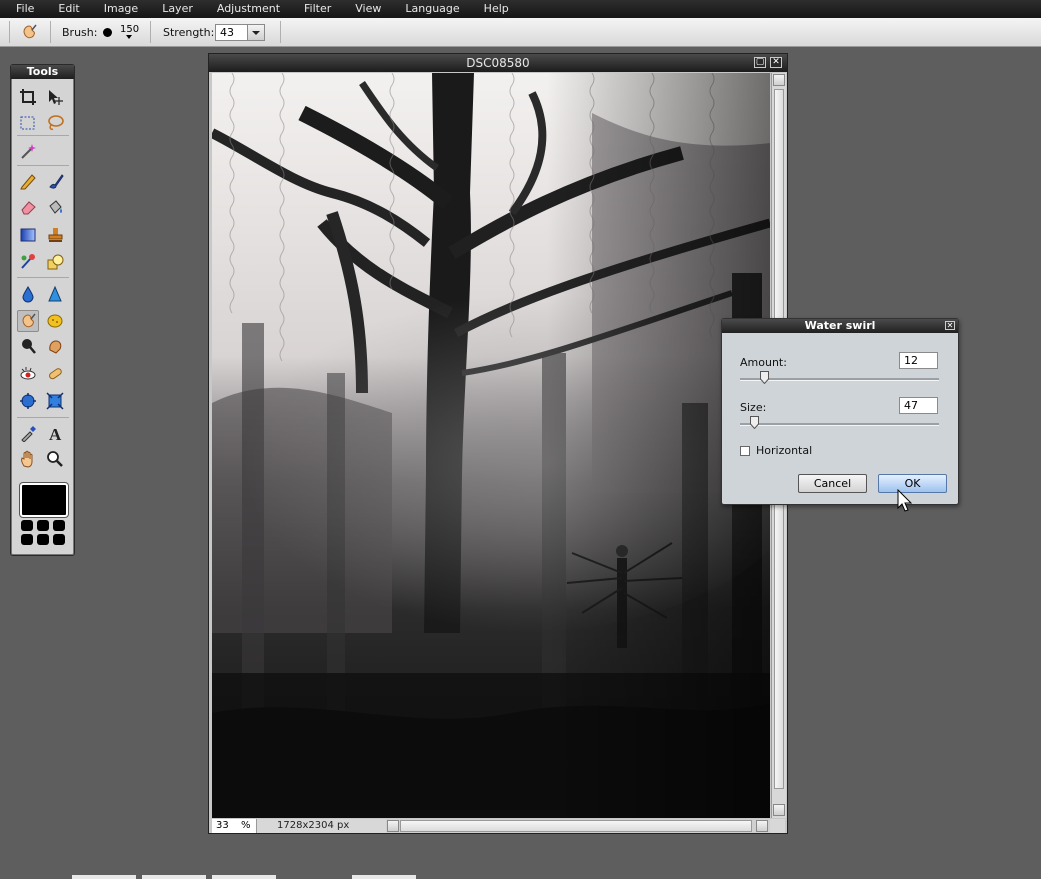  What do you see at coordinates (313, 825) in the screenshot?
I see `image-dimensions: 1728x2304 px` at bounding box center [313, 825].